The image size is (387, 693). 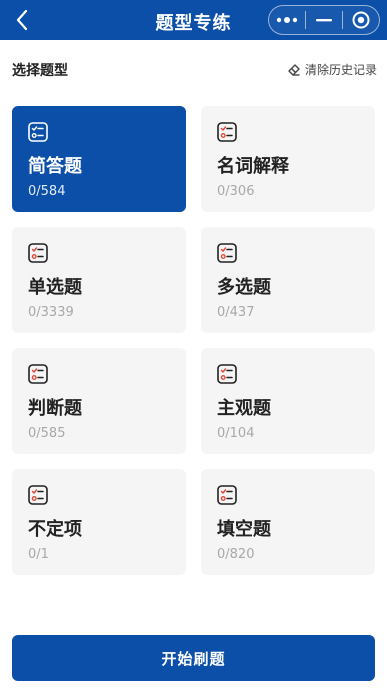 What do you see at coordinates (236, 433) in the screenshot?
I see `question-type-progress: 0/104` at bounding box center [236, 433].